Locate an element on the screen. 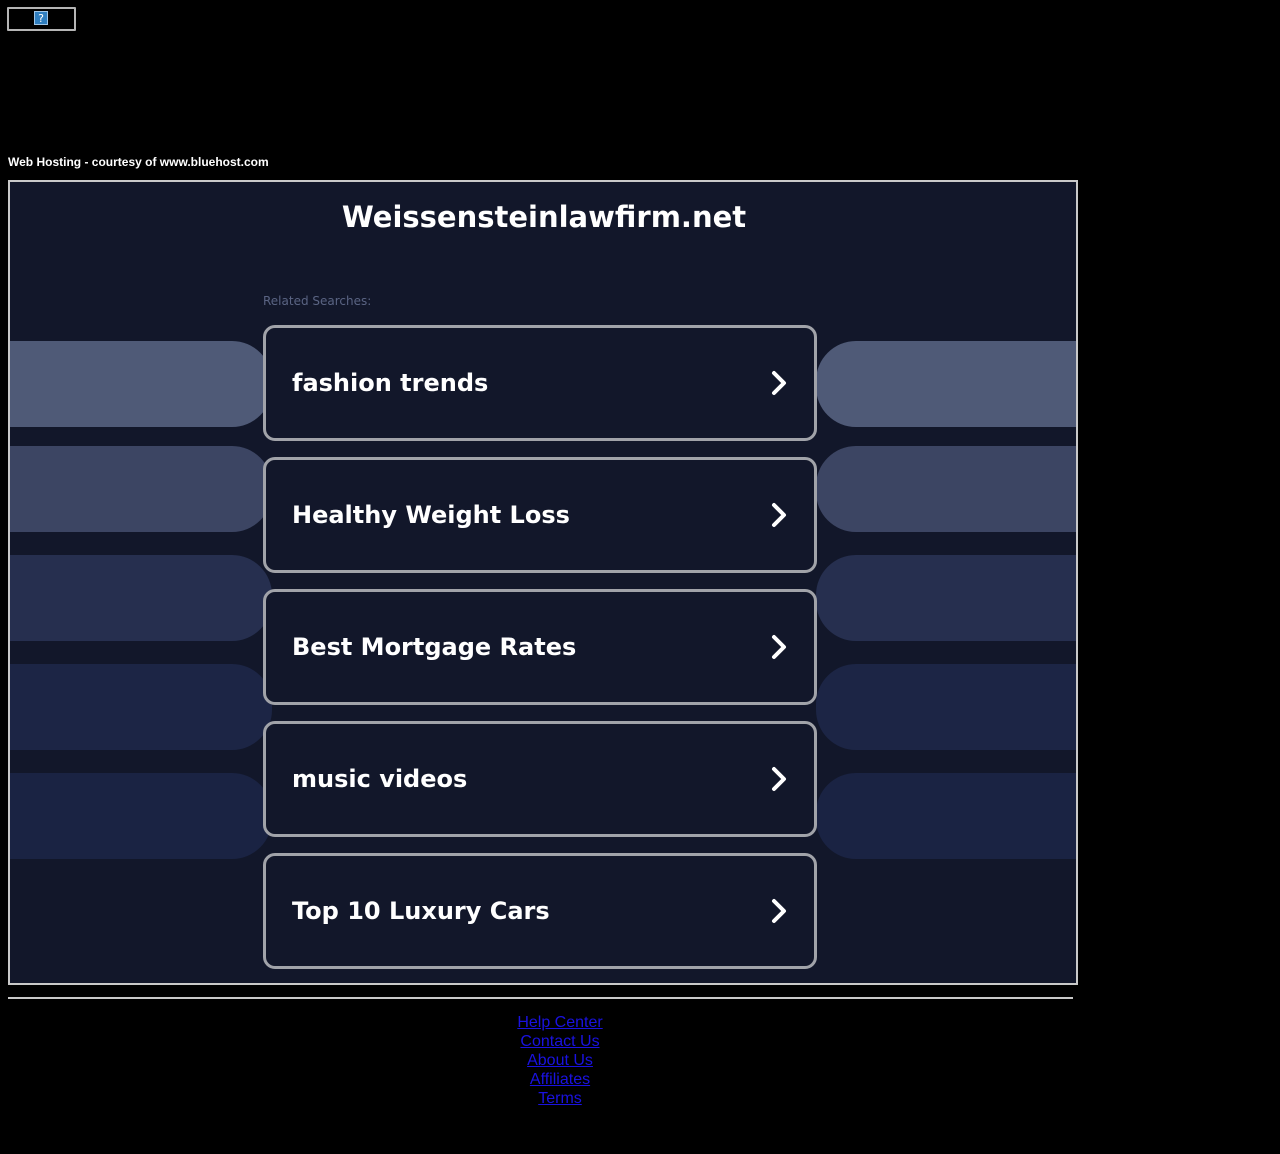  search-link-label: music videos is located at coordinates (380, 779).